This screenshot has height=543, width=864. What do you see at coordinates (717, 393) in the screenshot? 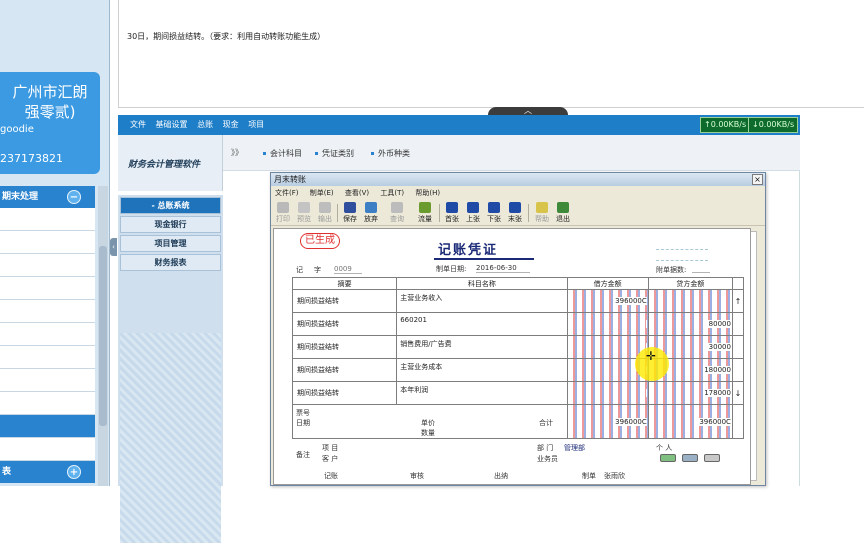
I see `credit-value: 178000` at bounding box center [717, 393].